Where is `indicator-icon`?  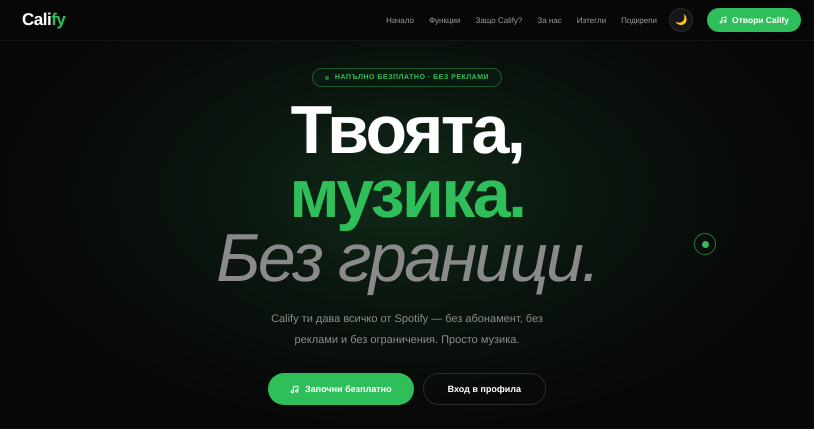 indicator-icon is located at coordinates (705, 244).